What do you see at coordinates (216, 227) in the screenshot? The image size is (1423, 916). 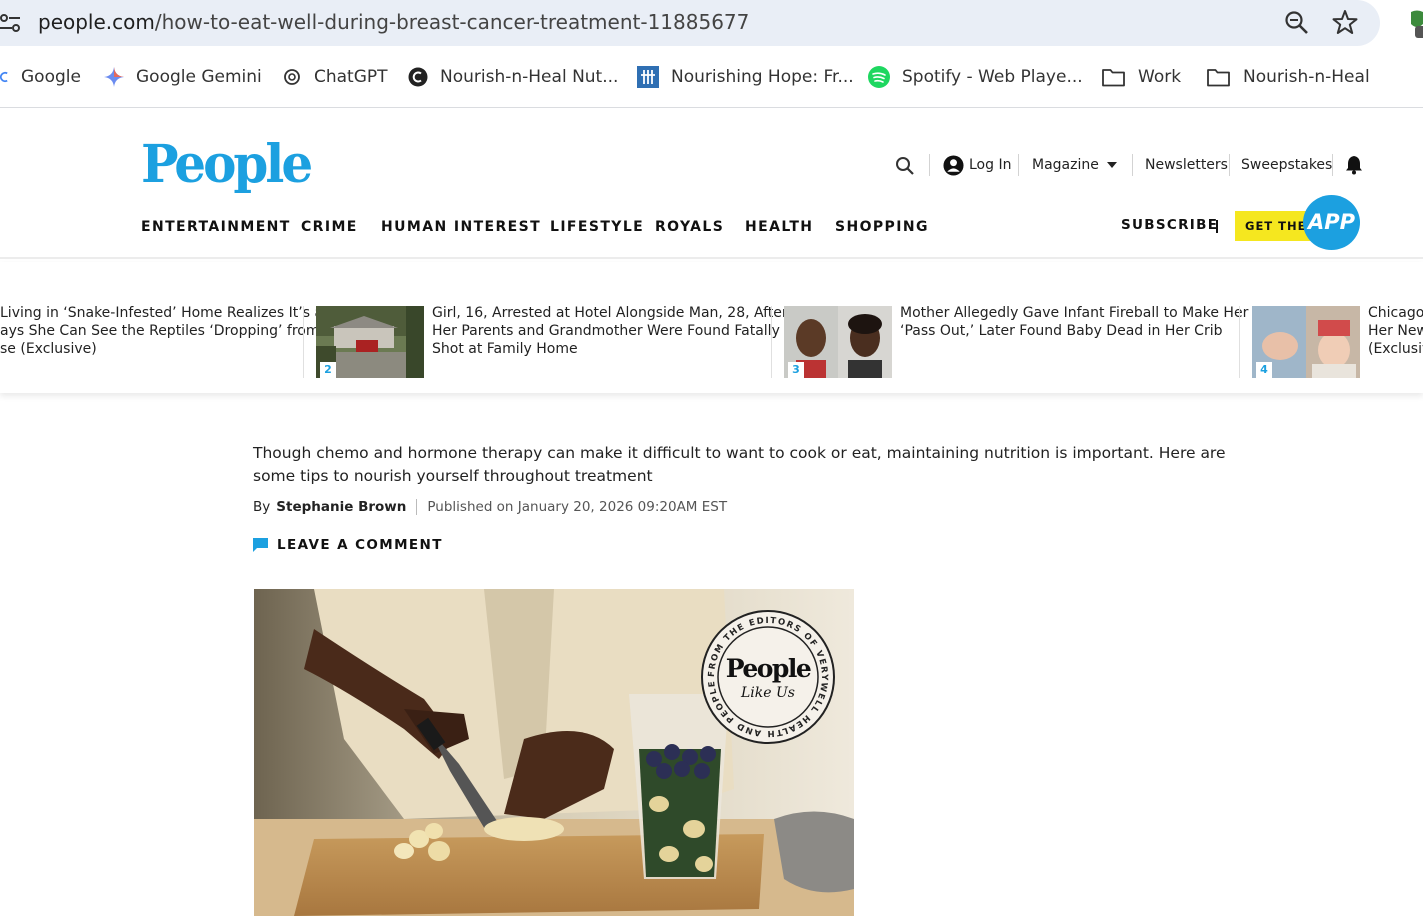 I see `nav-entertainment: ENTERTAINMENT` at bounding box center [216, 227].